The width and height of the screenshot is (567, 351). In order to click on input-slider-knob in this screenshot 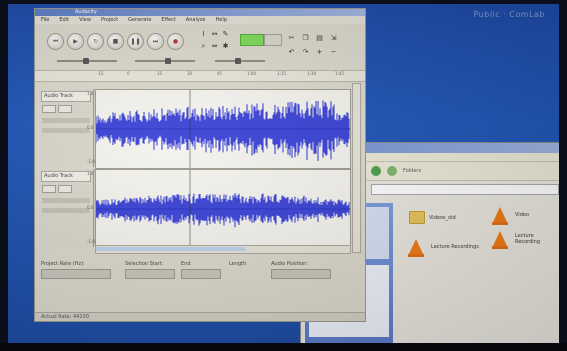, I will do `click(238, 61)`.